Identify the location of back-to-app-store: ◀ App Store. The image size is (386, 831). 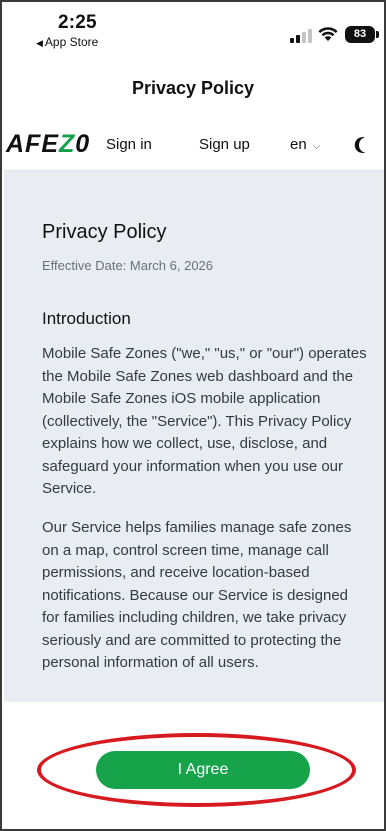
(67, 42).